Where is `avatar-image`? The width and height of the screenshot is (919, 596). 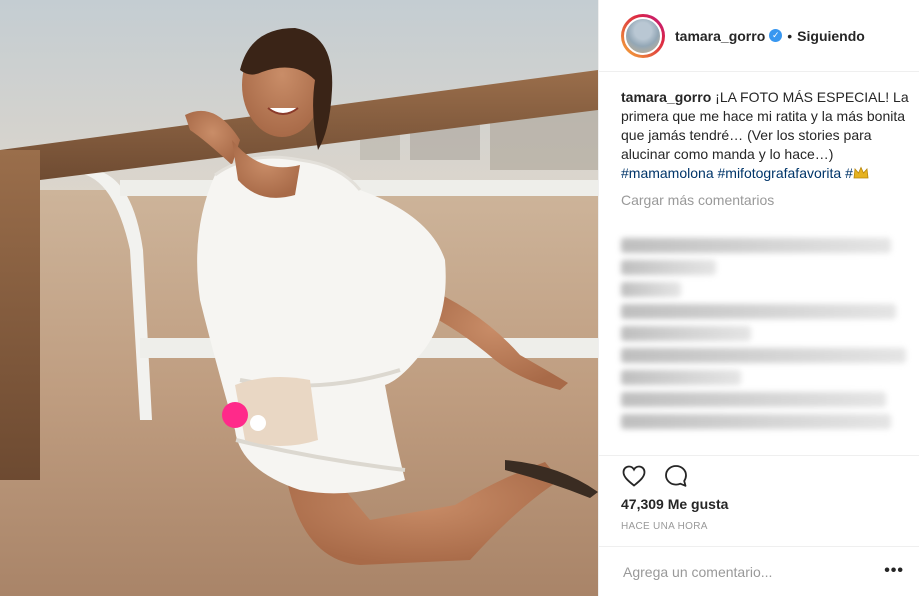 avatar-image is located at coordinates (643, 35).